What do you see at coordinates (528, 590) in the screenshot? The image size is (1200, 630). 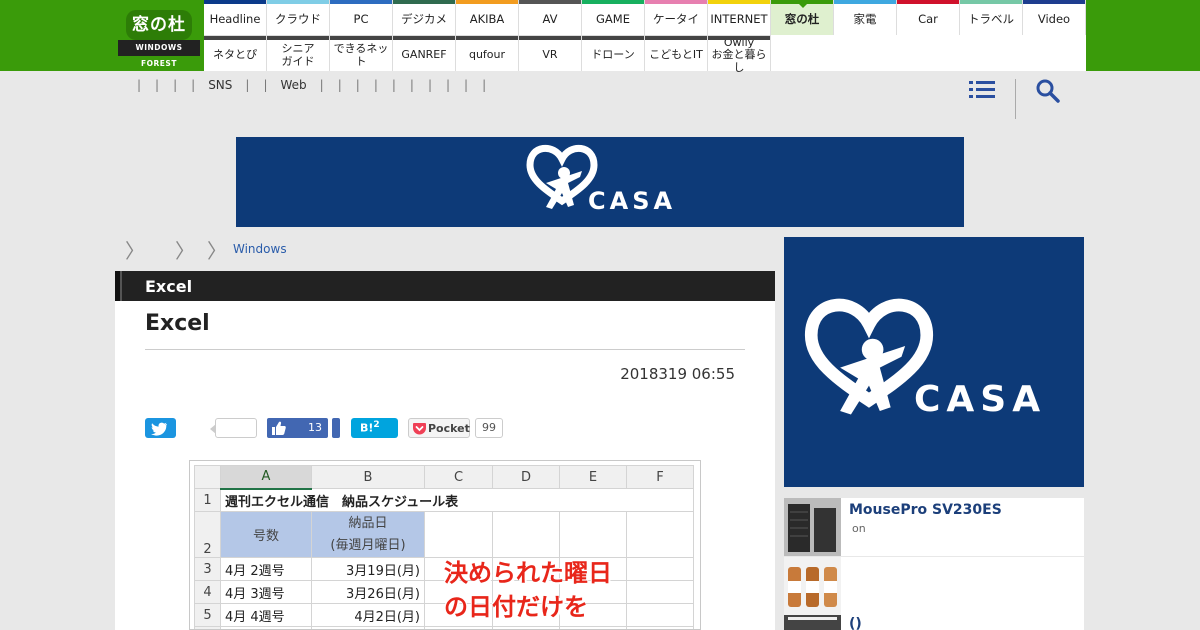 I see `excel-callout-text: 決められた曜日 の日付だけを` at bounding box center [528, 590].